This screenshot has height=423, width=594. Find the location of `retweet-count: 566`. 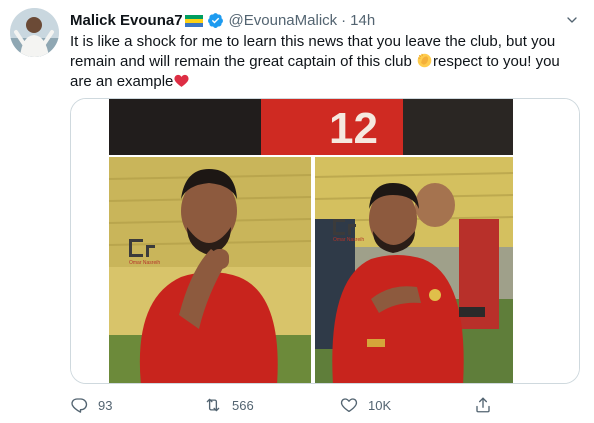

retweet-count: 566 is located at coordinates (243, 405).